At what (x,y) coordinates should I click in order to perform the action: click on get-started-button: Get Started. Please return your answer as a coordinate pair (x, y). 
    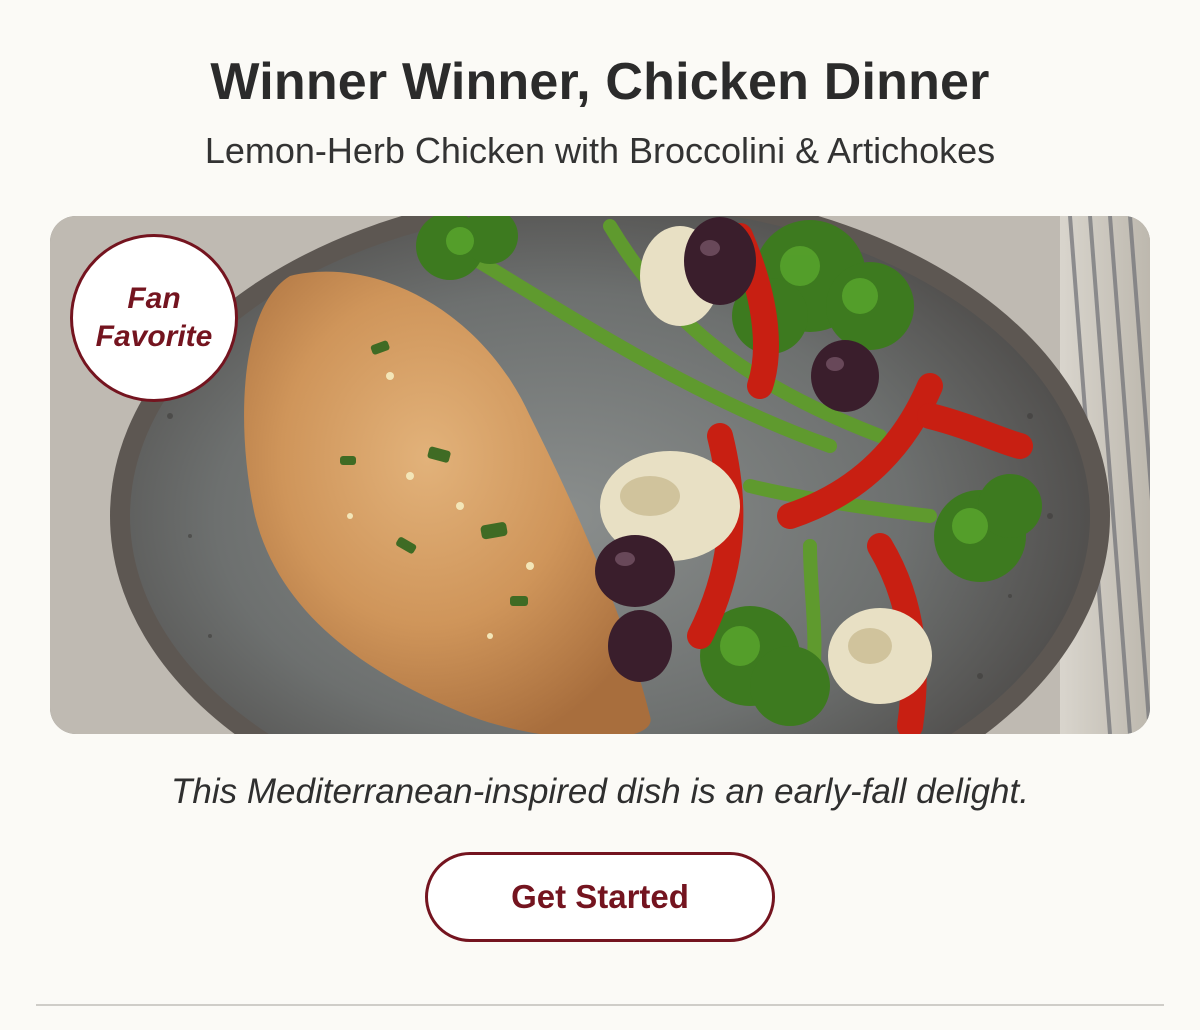
    Looking at the image, I should click on (600, 897).